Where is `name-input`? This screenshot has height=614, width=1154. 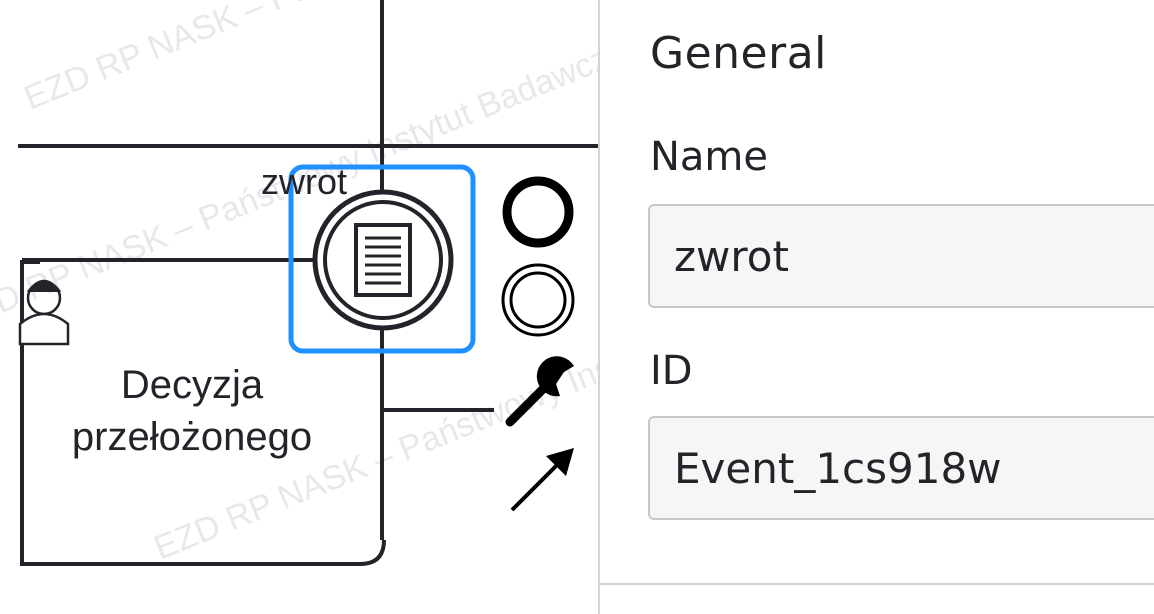 name-input is located at coordinates (901, 256).